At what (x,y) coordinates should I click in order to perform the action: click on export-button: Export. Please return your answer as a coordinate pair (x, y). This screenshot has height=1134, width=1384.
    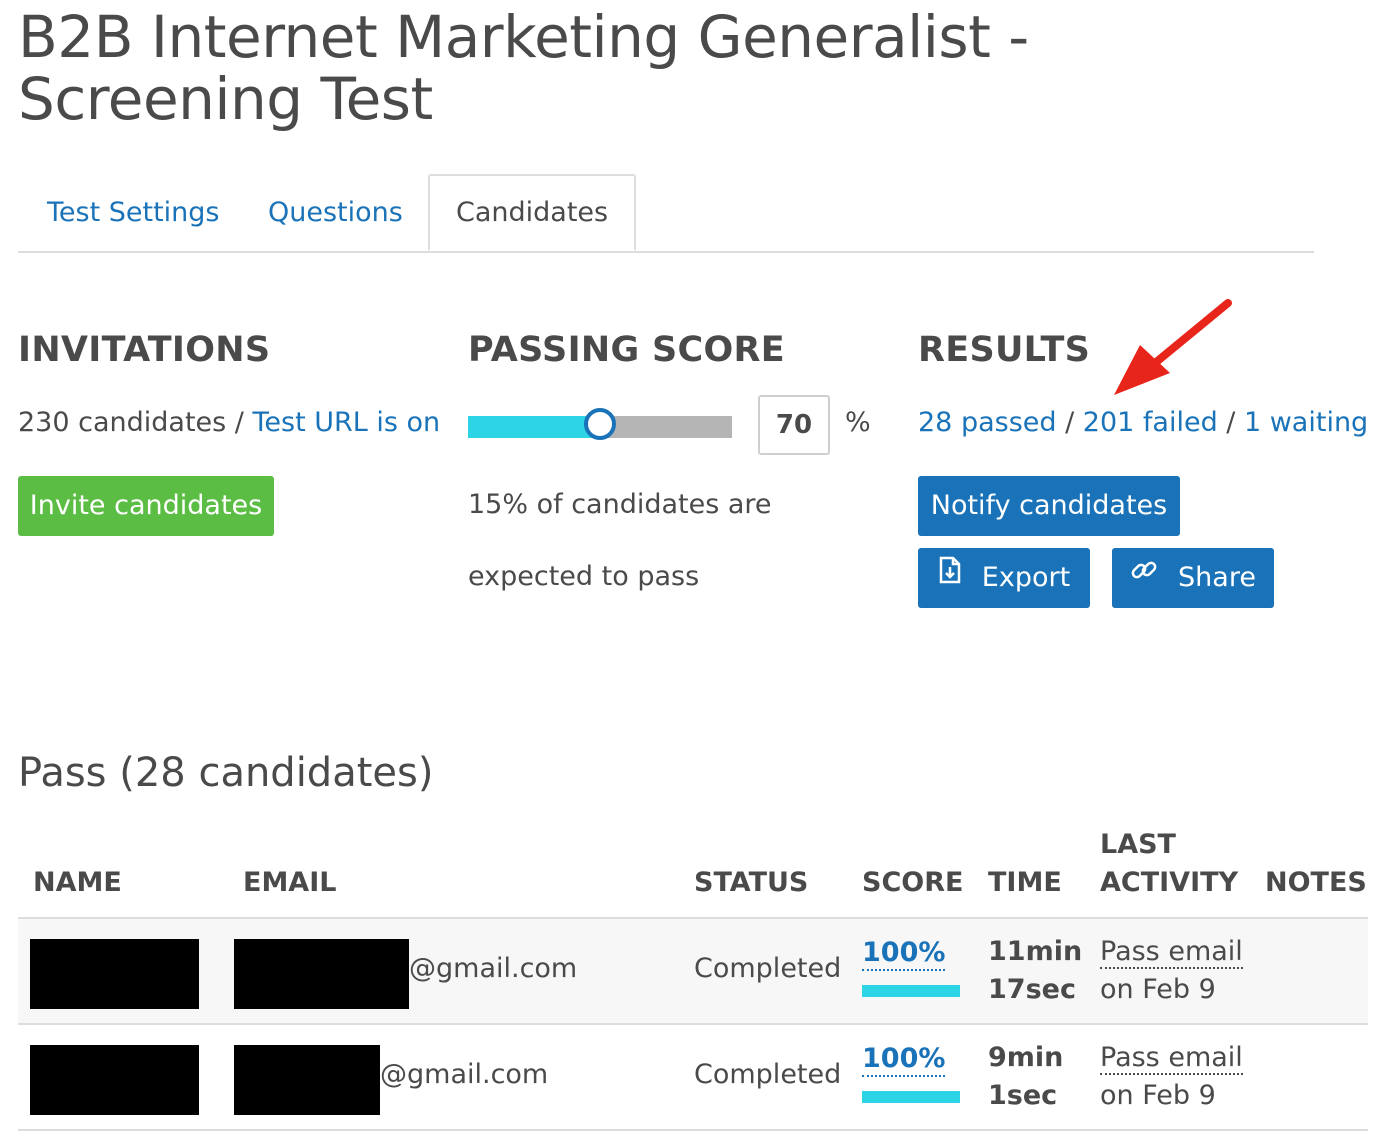
    Looking at the image, I should click on (1004, 578).